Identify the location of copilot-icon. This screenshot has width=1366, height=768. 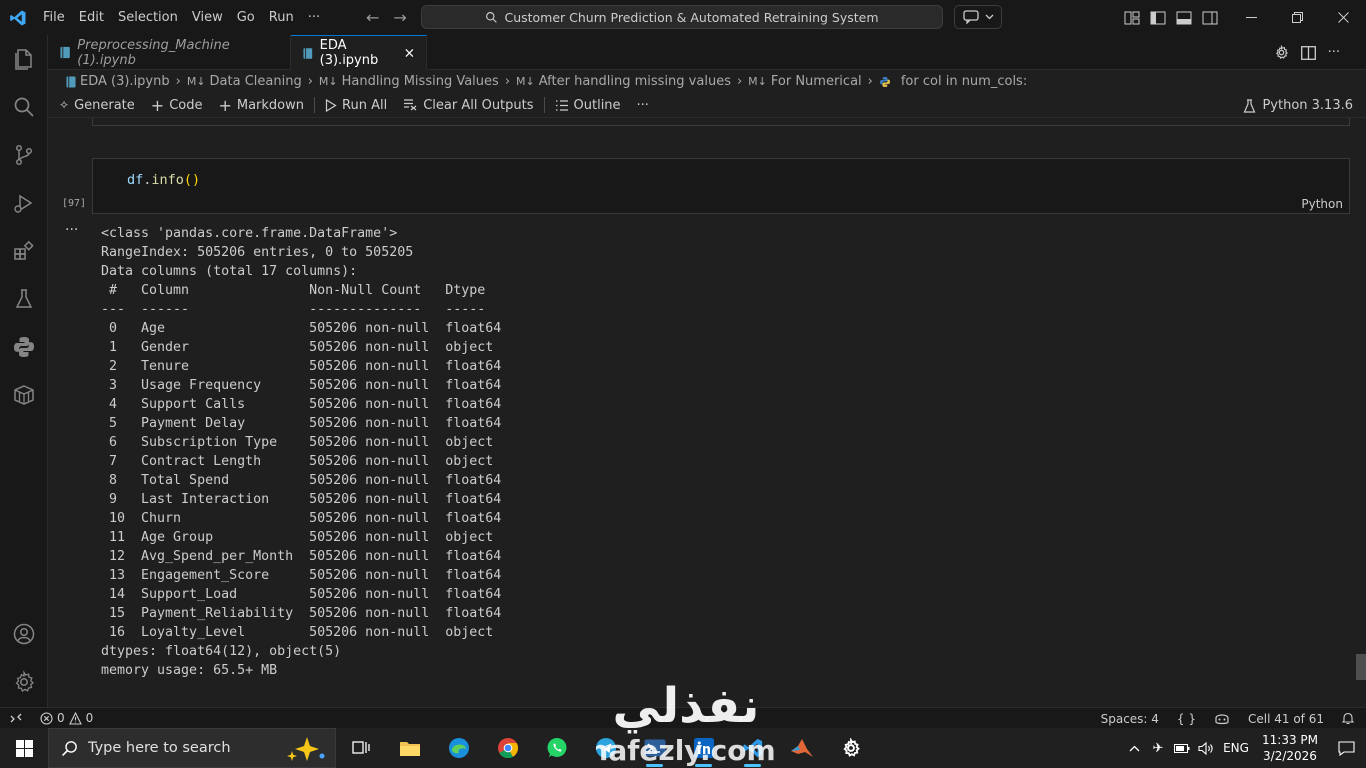
(970, 17).